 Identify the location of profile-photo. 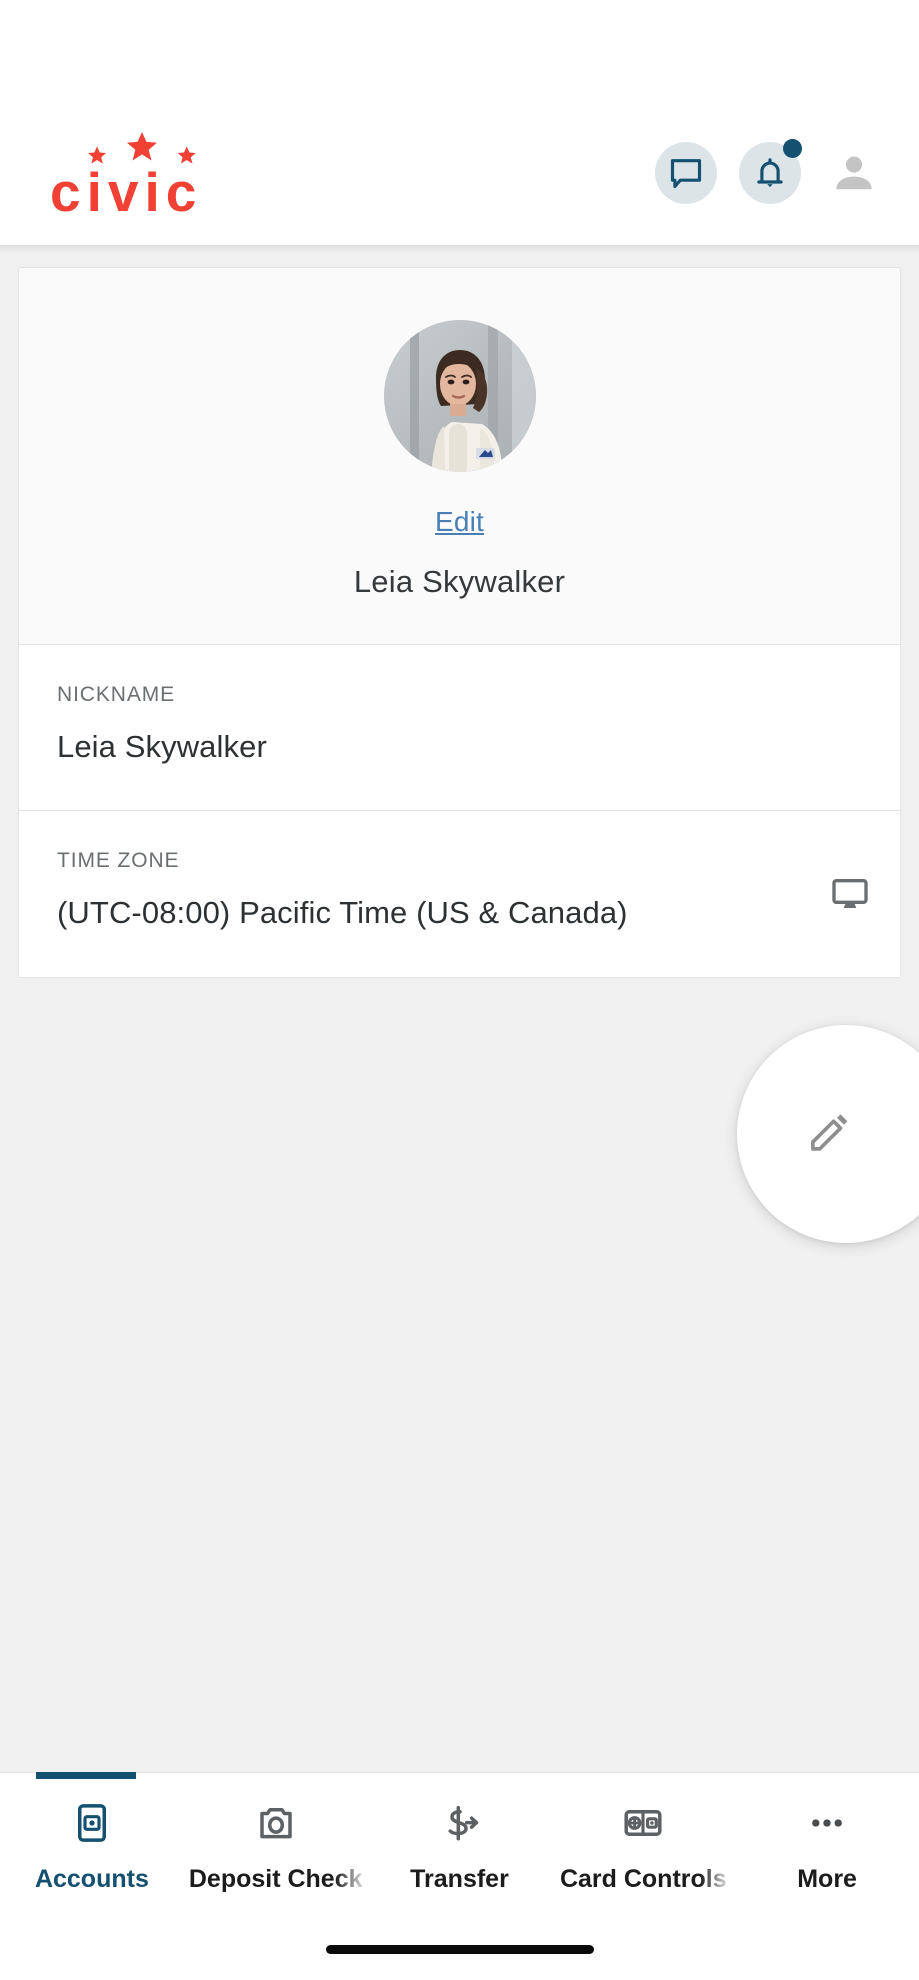
(459, 396).